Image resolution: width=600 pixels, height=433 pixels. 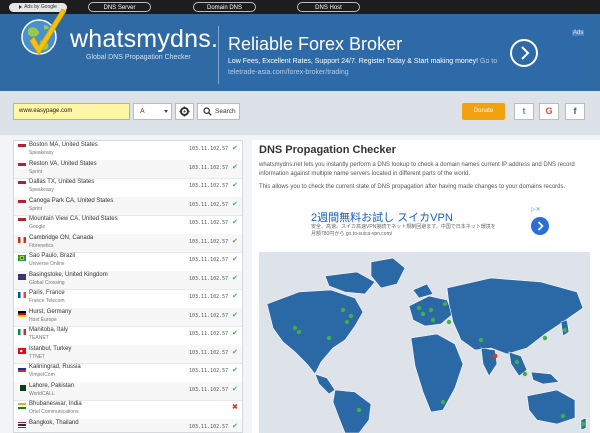 I want to click on settings-button, so click(x=184, y=111).